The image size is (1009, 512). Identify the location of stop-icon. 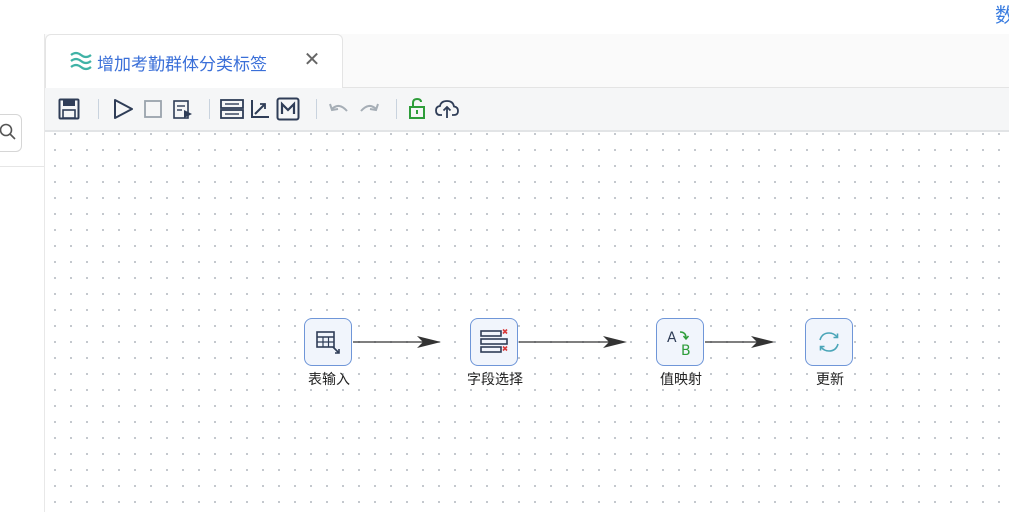
(153, 109).